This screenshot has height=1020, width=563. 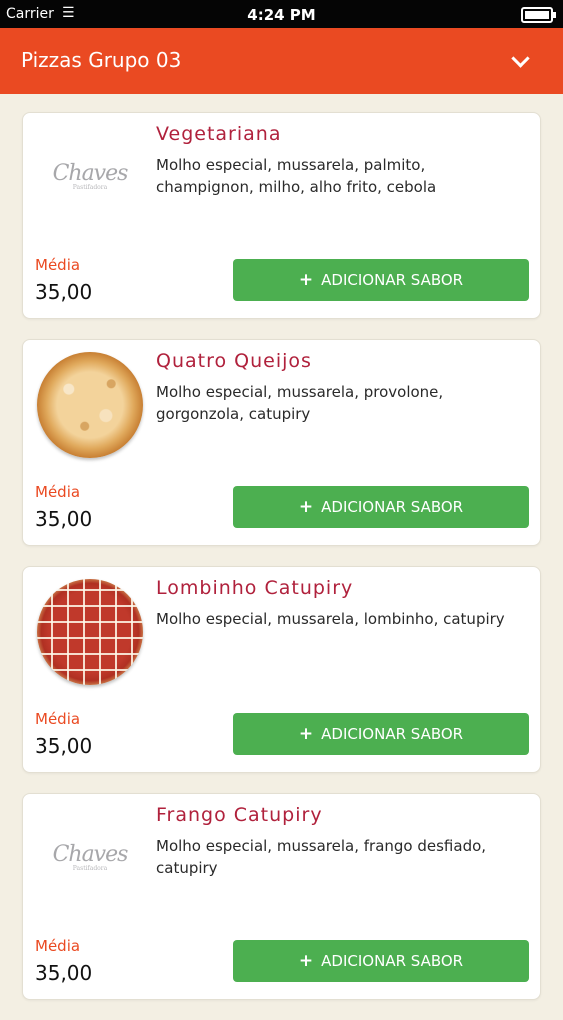 I want to click on chevron-down-icon, so click(x=520, y=58).